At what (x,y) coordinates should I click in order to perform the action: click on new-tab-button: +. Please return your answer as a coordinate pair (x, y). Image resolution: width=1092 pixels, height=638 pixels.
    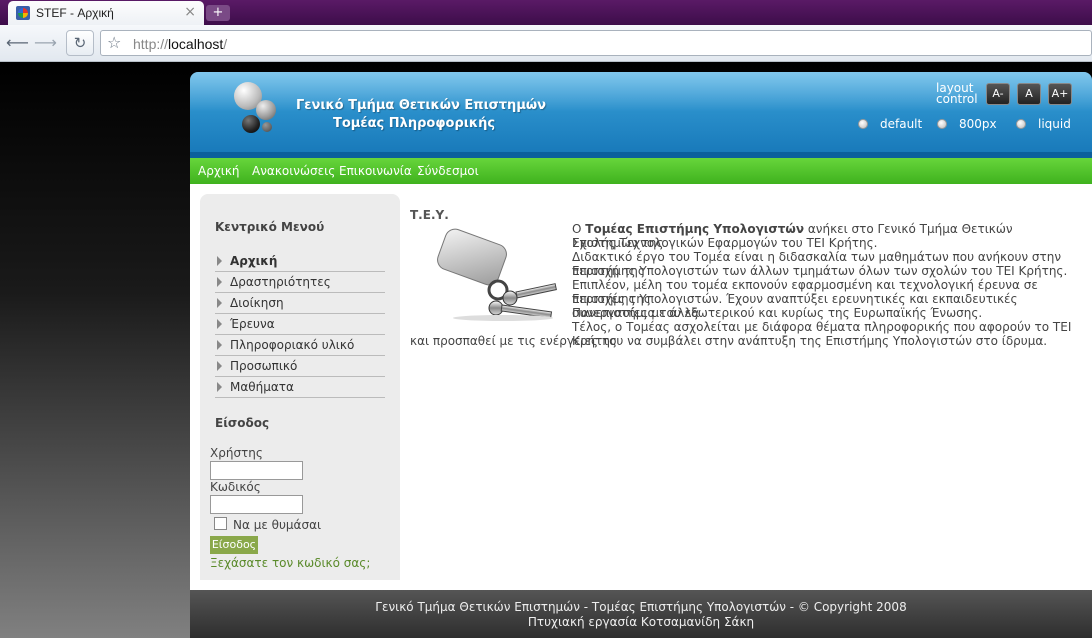
    Looking at the image, I should click on (218, 13).